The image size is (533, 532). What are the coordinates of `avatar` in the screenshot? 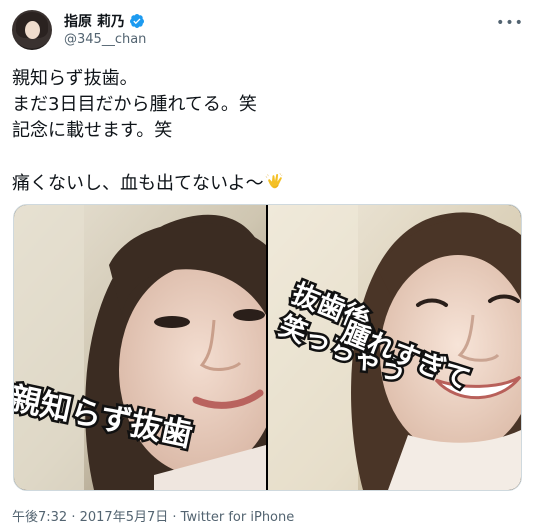 It's located at (32, 30).